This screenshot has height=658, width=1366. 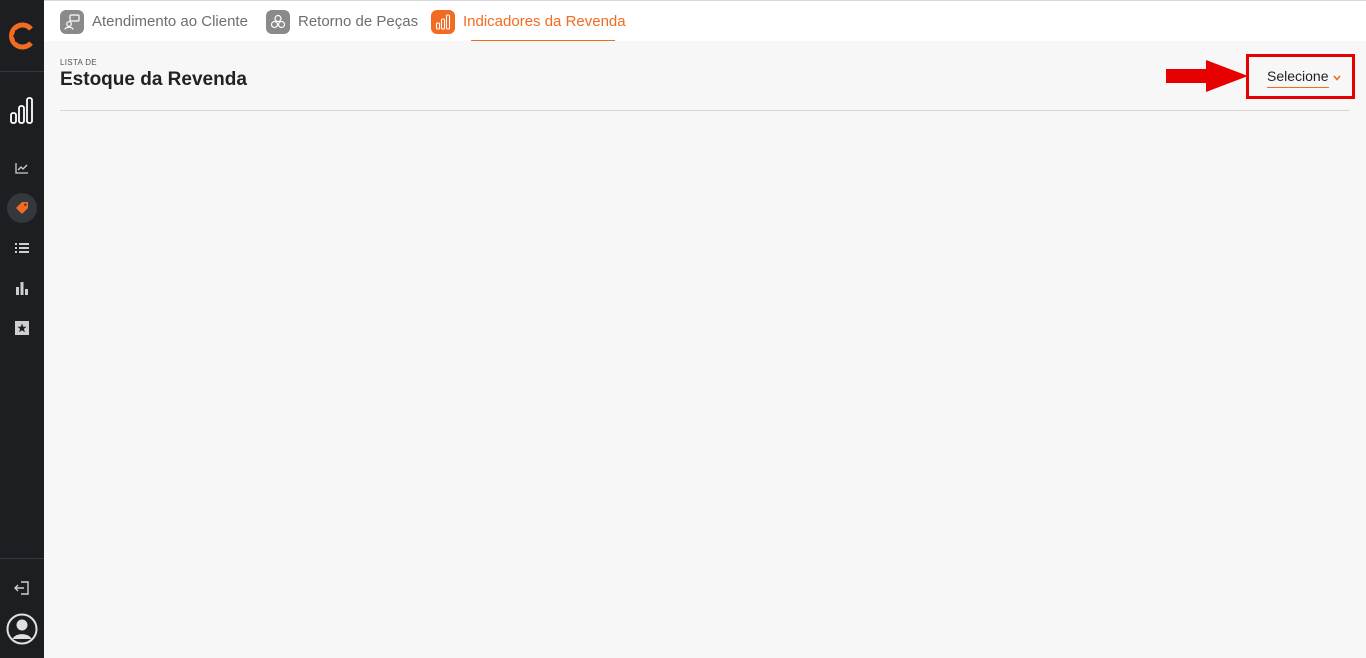 What do you see at coordinates (153, 79) in the screenshot?
I see `page-title: Estoque da Revenda` at bounding box center [153, 79].